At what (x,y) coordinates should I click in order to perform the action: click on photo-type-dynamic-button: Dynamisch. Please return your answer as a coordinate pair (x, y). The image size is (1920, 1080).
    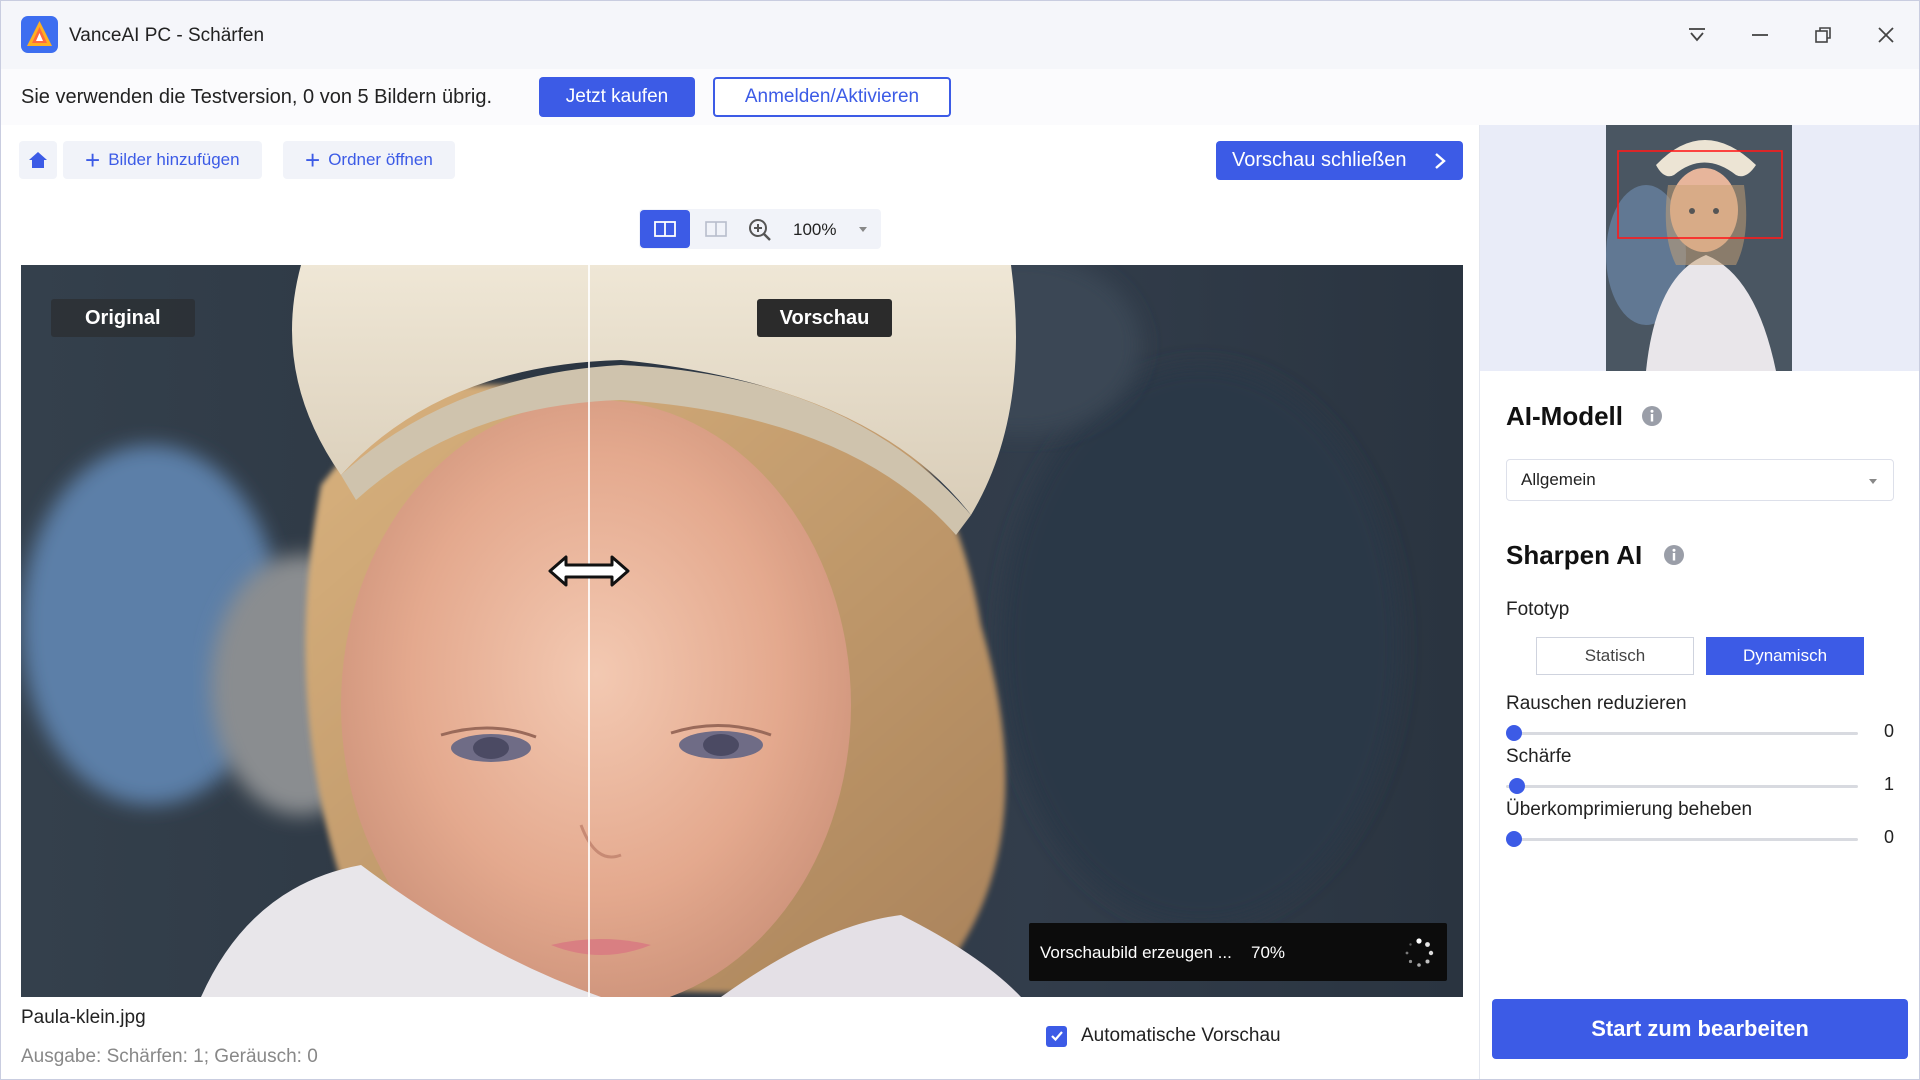
    Looking at the image, I should click on (1785, 656).